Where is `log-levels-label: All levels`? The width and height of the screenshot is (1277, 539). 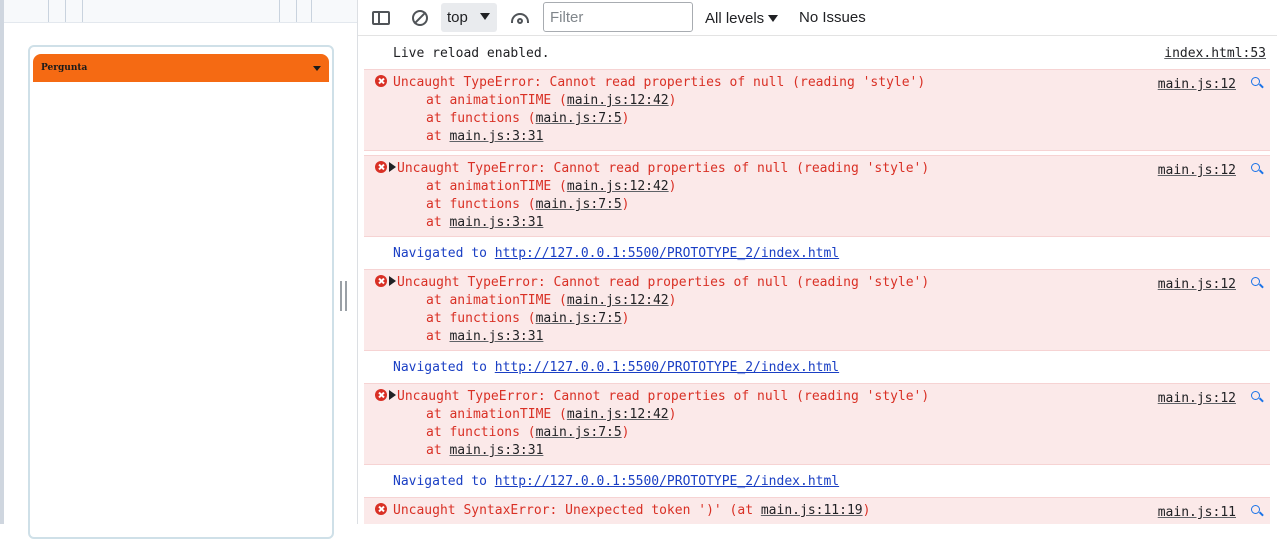 log-levels-label: All levels is located at coordinates (735, 18).